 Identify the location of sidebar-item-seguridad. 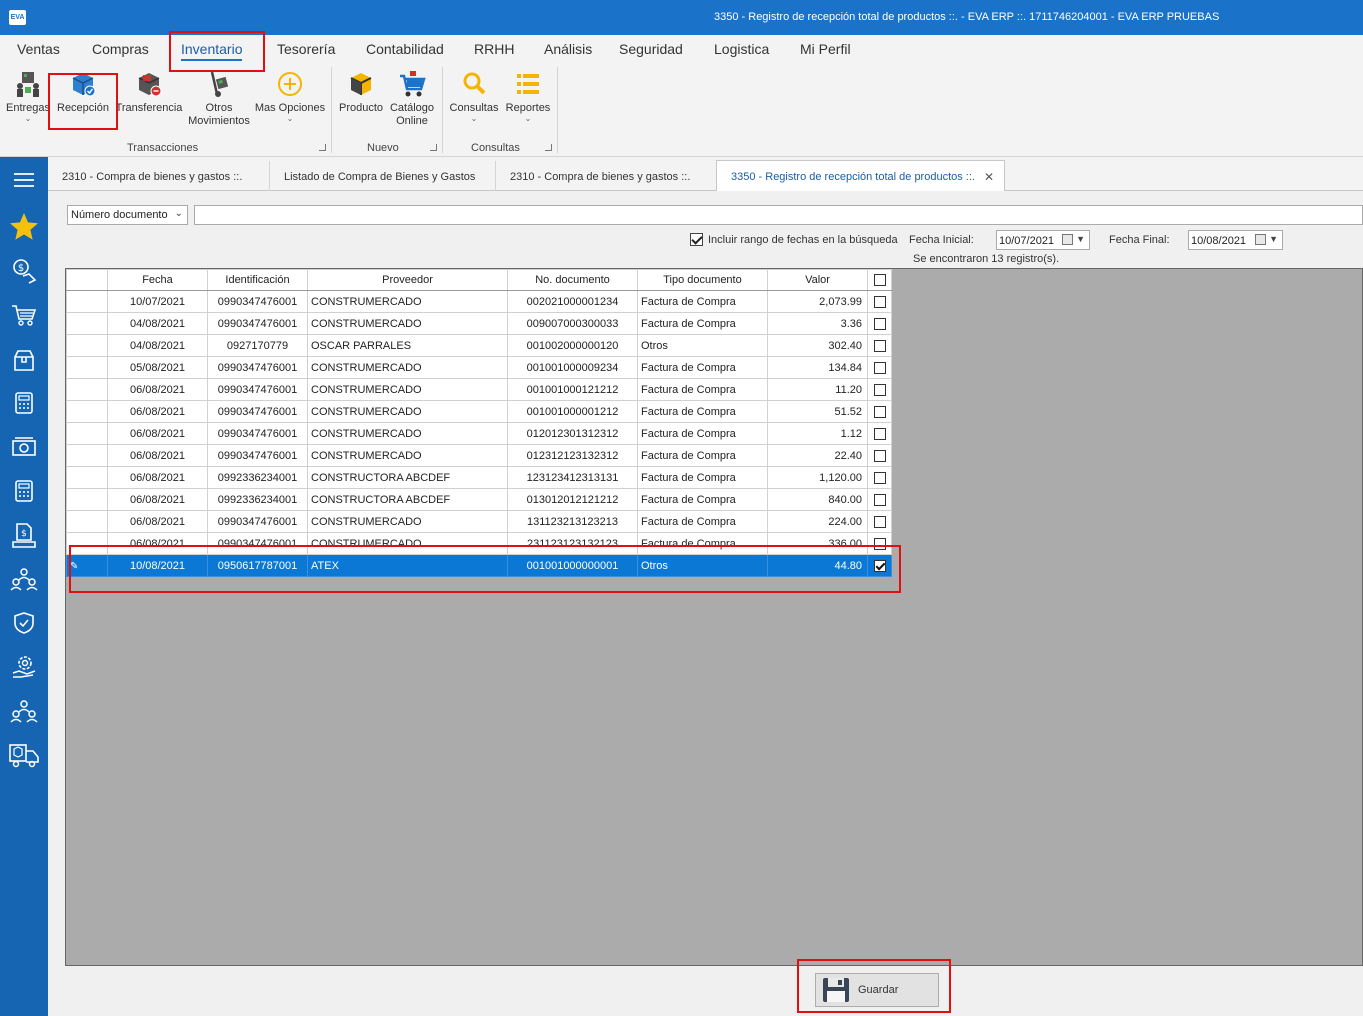
(24, 623).